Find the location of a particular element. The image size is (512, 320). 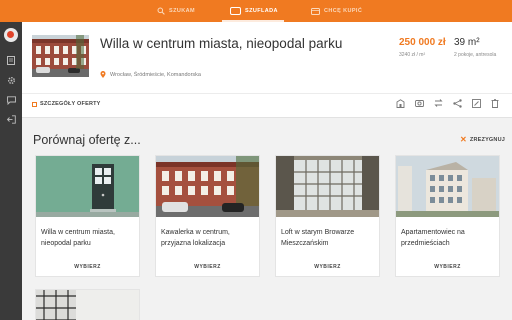

nav-drawer: SZUFLADA is located at coordinates (254, 11).